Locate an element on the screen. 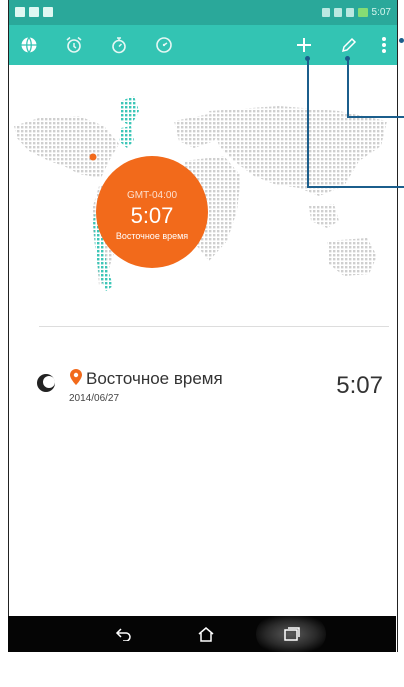  back-icon is located at coordinates (123, 634).